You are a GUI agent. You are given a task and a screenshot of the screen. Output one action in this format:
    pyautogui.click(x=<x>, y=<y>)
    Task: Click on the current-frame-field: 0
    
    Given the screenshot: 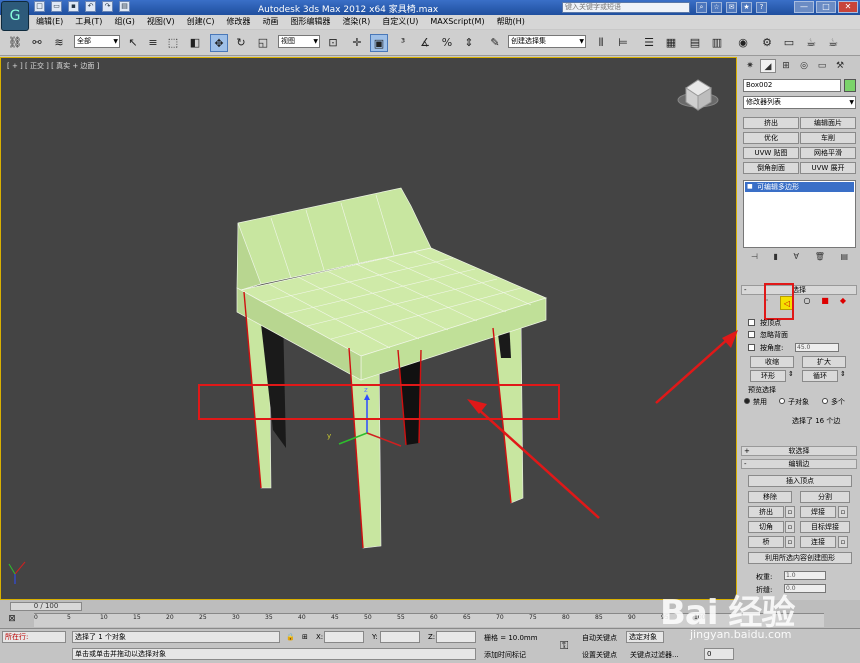 What is the action you would take?
    pyautogui.click(x=719, y=654)
    